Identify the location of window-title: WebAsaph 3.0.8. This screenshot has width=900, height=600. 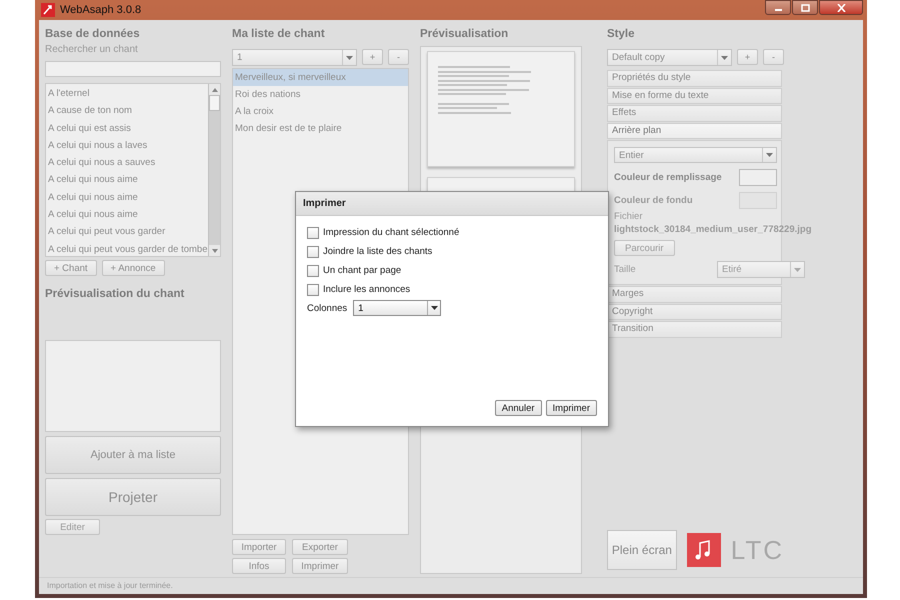
(101, 10).